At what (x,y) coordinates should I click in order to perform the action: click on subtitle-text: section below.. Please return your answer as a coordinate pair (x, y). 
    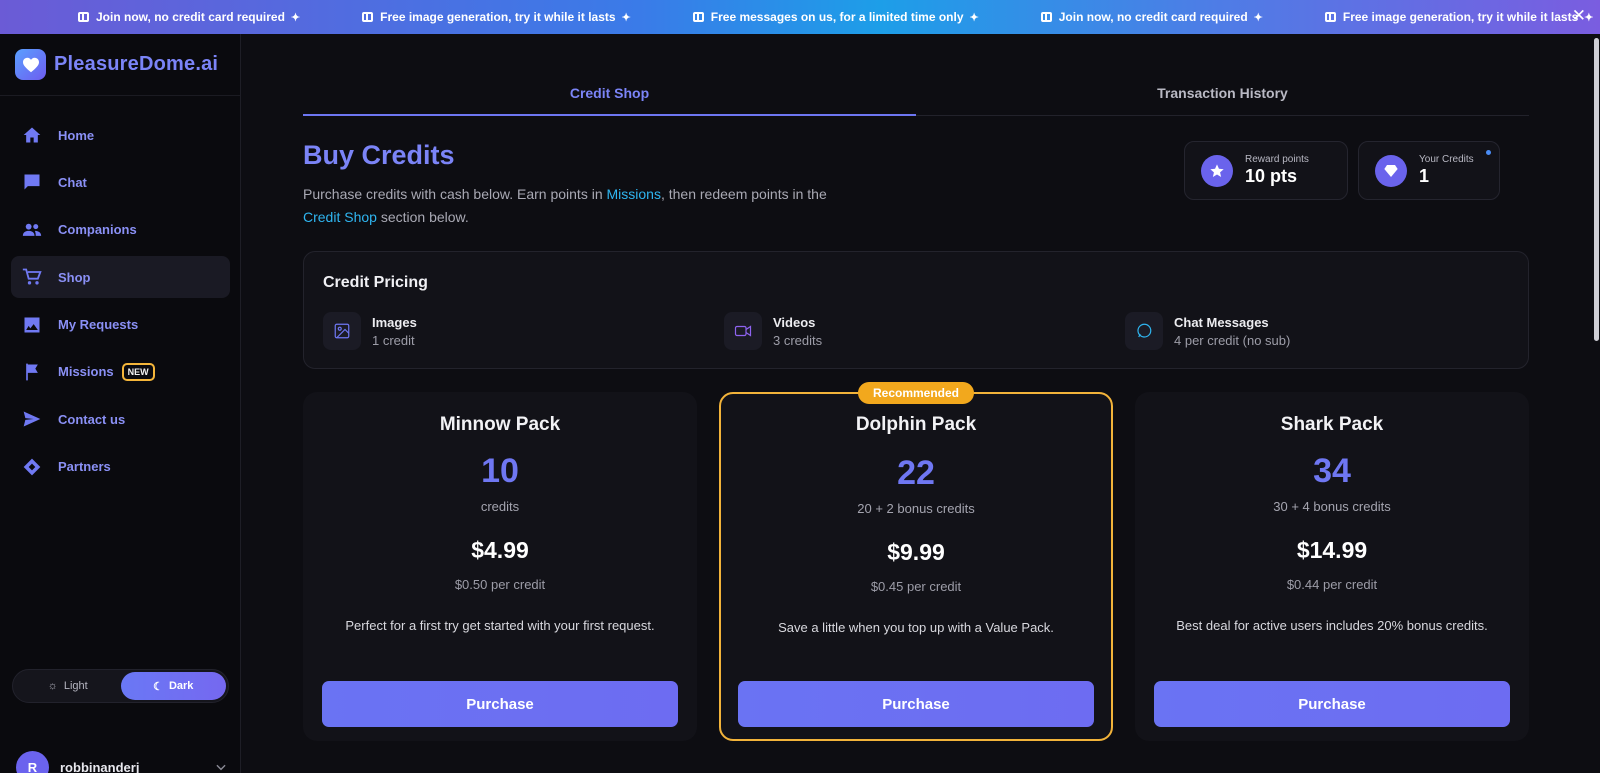
    Looking at the image, I should click on (422, 217).